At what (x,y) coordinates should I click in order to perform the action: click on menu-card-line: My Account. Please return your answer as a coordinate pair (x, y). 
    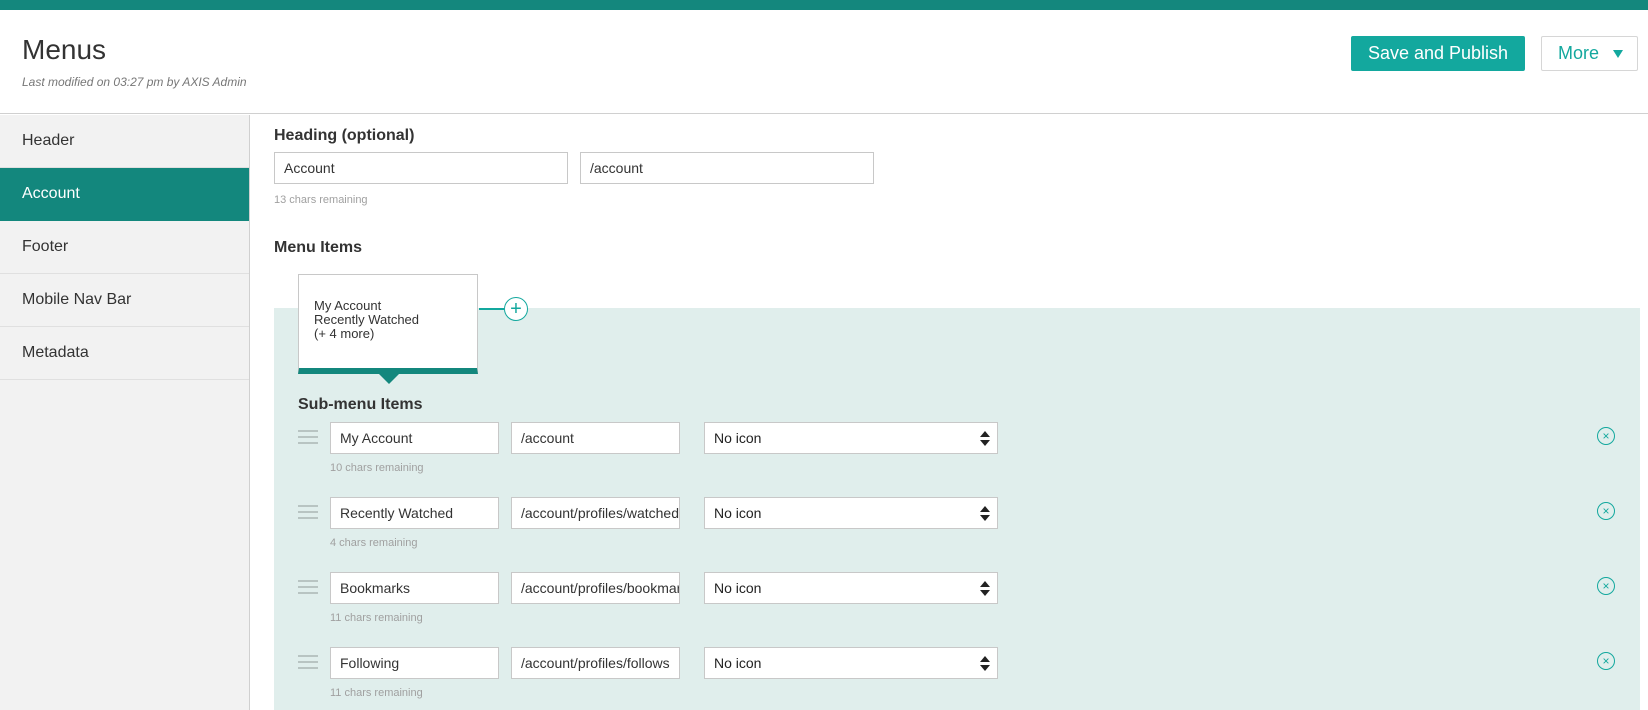
    Looking at the image, I should click on (348, 305).